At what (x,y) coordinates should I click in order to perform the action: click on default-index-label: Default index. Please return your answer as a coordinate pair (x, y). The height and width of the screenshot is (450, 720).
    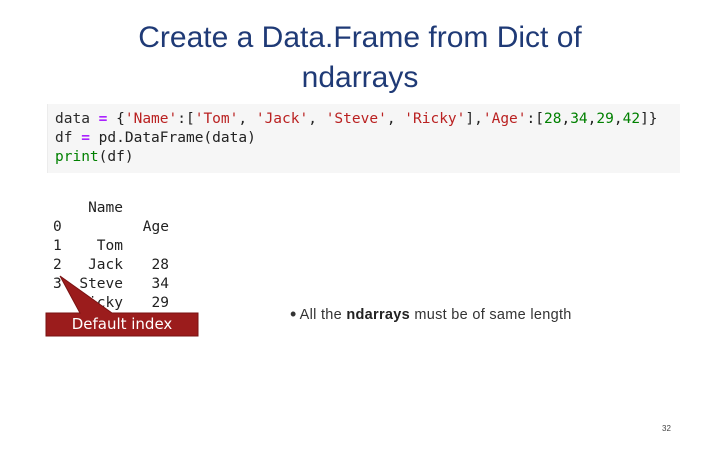
    Looking at the image, I should click on (122, 324).